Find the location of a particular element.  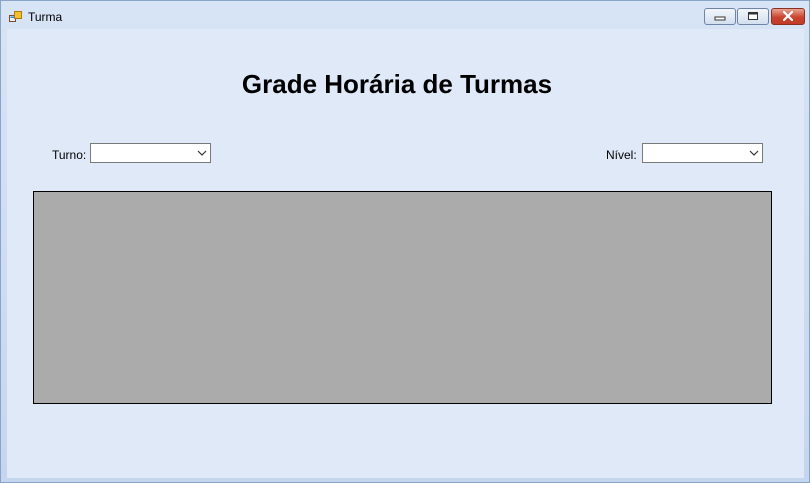

page-title: Grade Horária de Turmas is located at coordinates (397, 84).